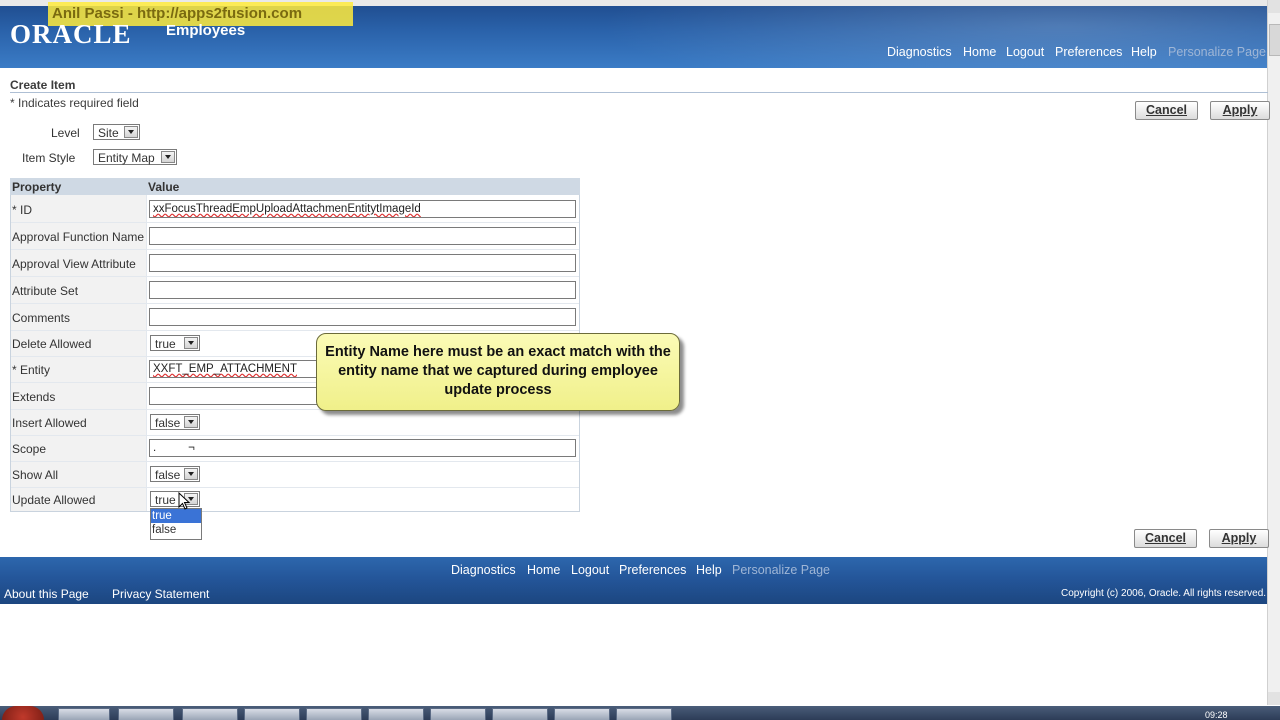 Image resolution: width=1280 pixels, height=720 pixels. Describe the element at coordinates (1166, 110) in the screenshot. I see `cancel-button-top: Cancel` at that location.